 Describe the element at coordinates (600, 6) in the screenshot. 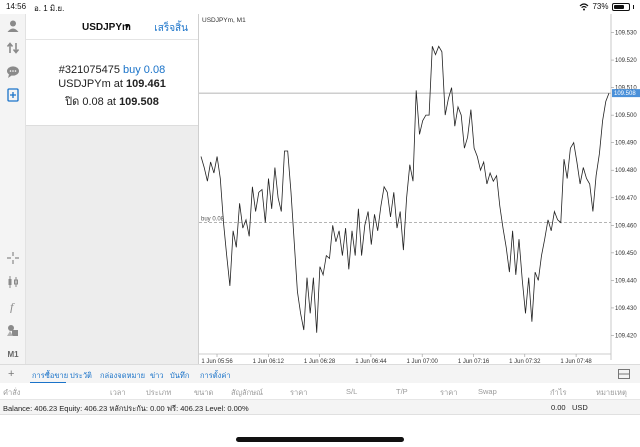

I see `battery-percent: 73%` at that location.